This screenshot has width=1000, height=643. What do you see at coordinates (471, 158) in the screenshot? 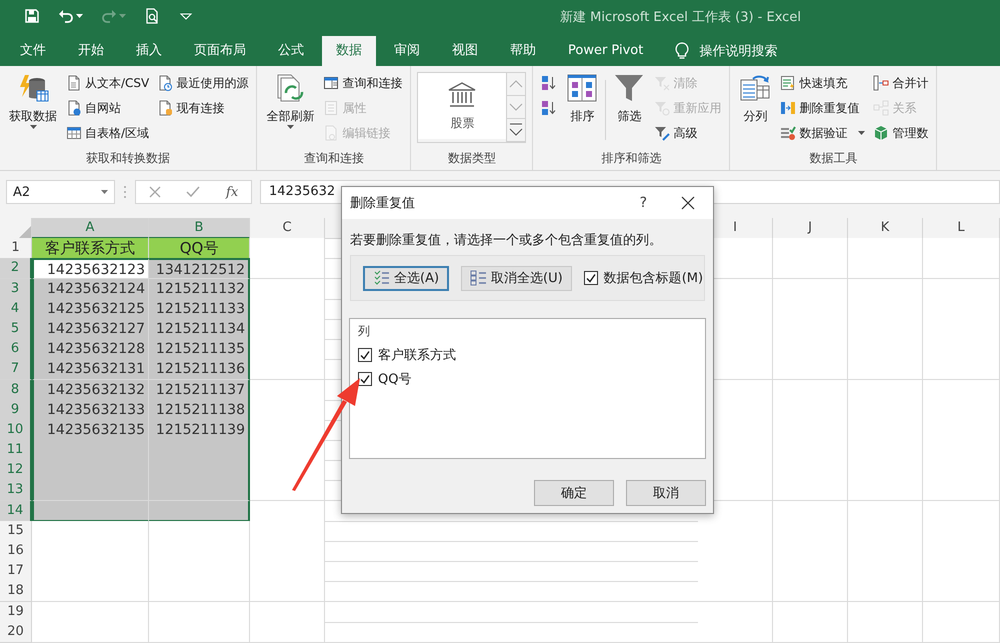
I see `group-label: 数据类型` at bounding box center [471, 158].